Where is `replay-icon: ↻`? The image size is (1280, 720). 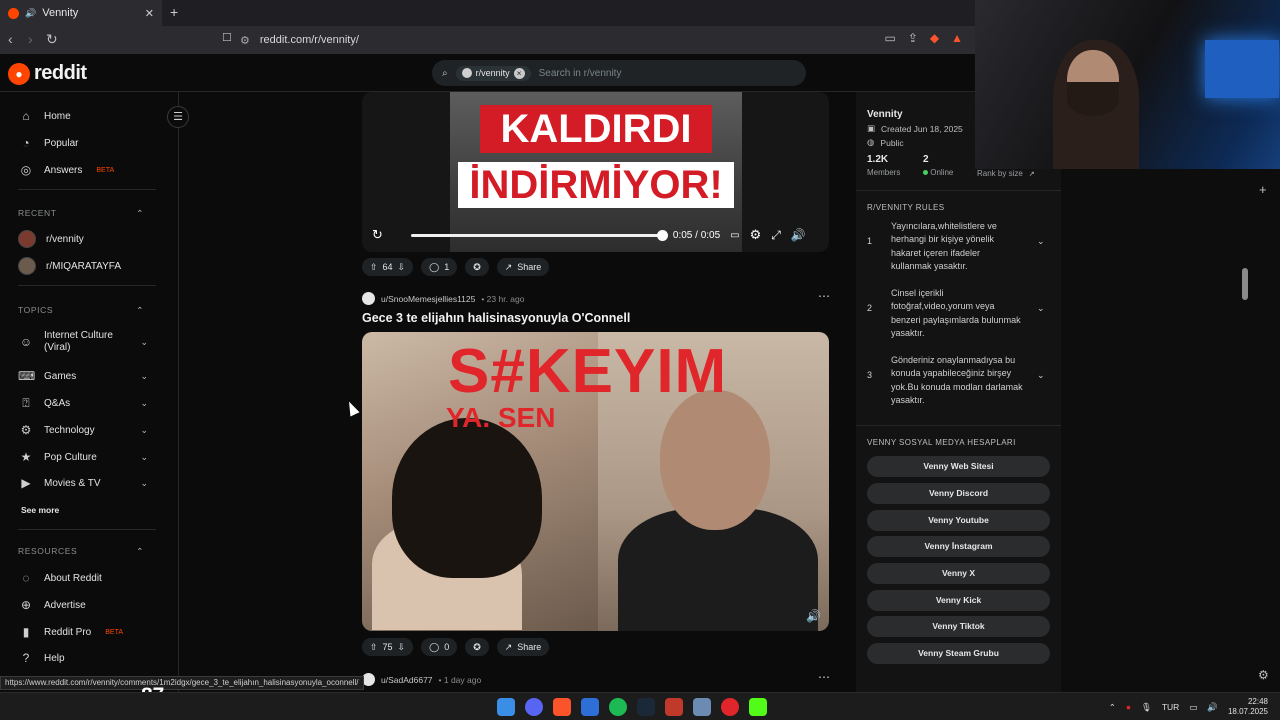 replay-icon: ↻ is located at coordinates (377, 235).